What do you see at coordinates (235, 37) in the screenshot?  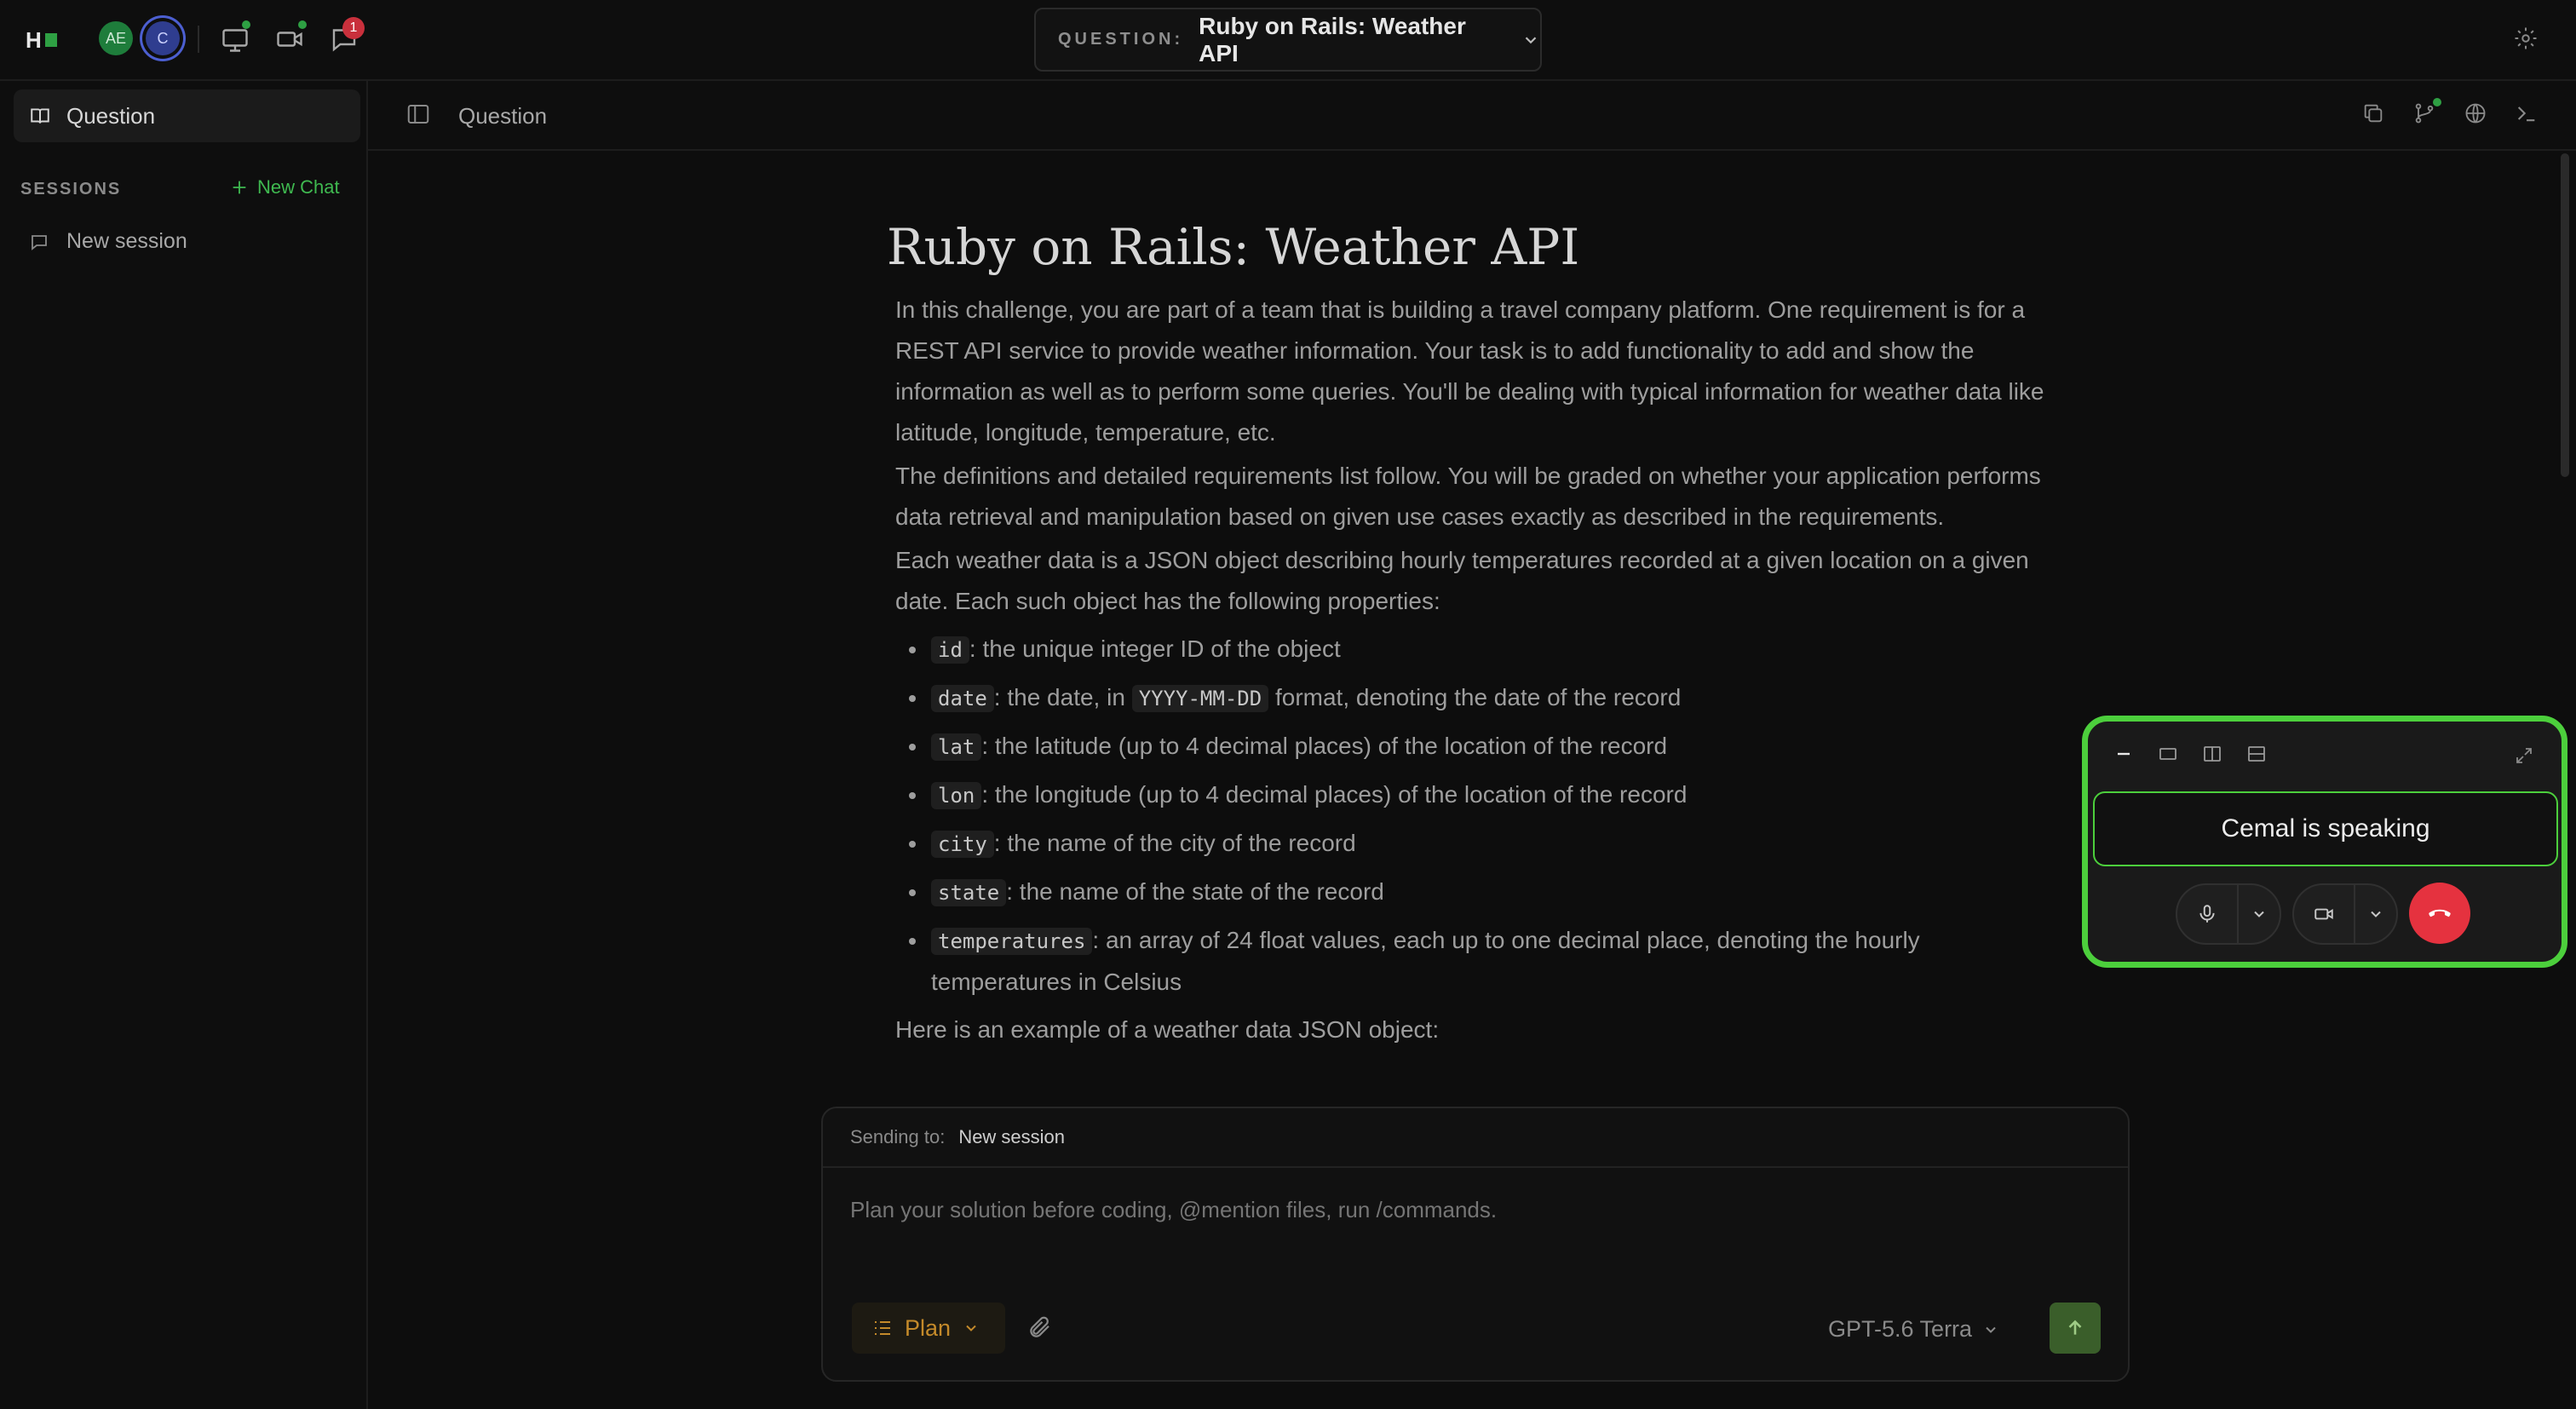 I see `screen-share-icon` at bounding box center [235, 37].